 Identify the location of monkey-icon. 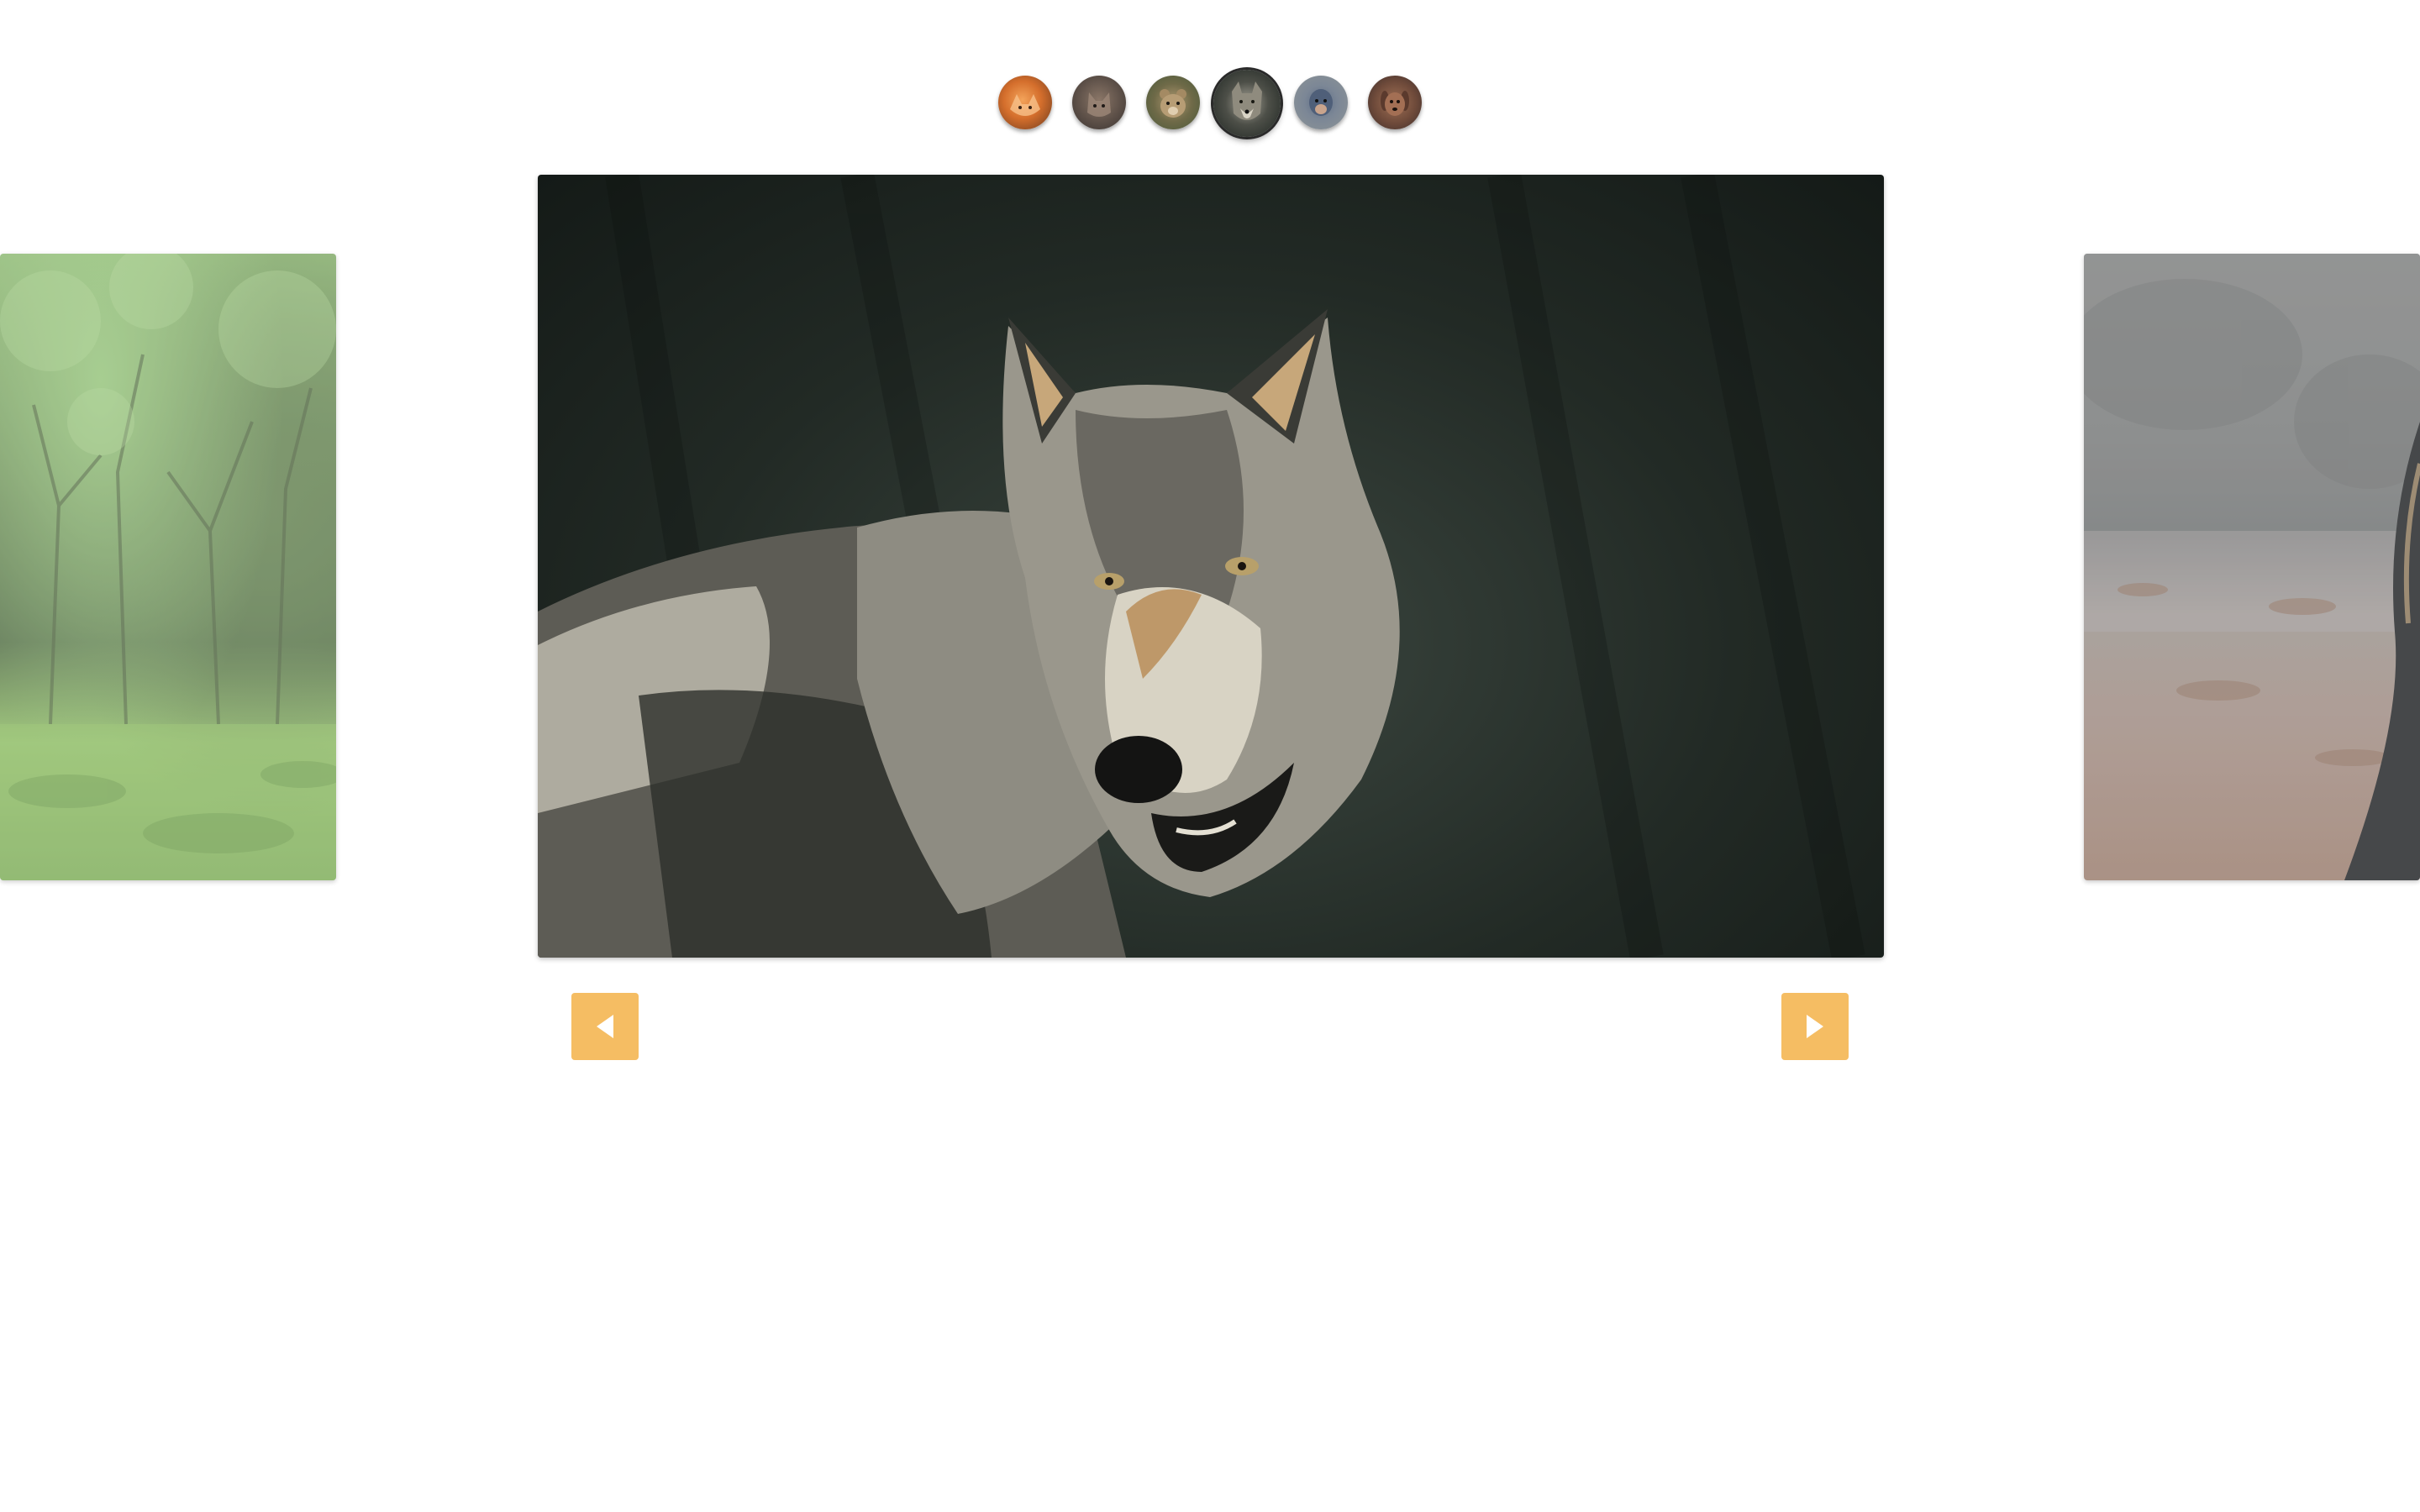
(1321, 102).